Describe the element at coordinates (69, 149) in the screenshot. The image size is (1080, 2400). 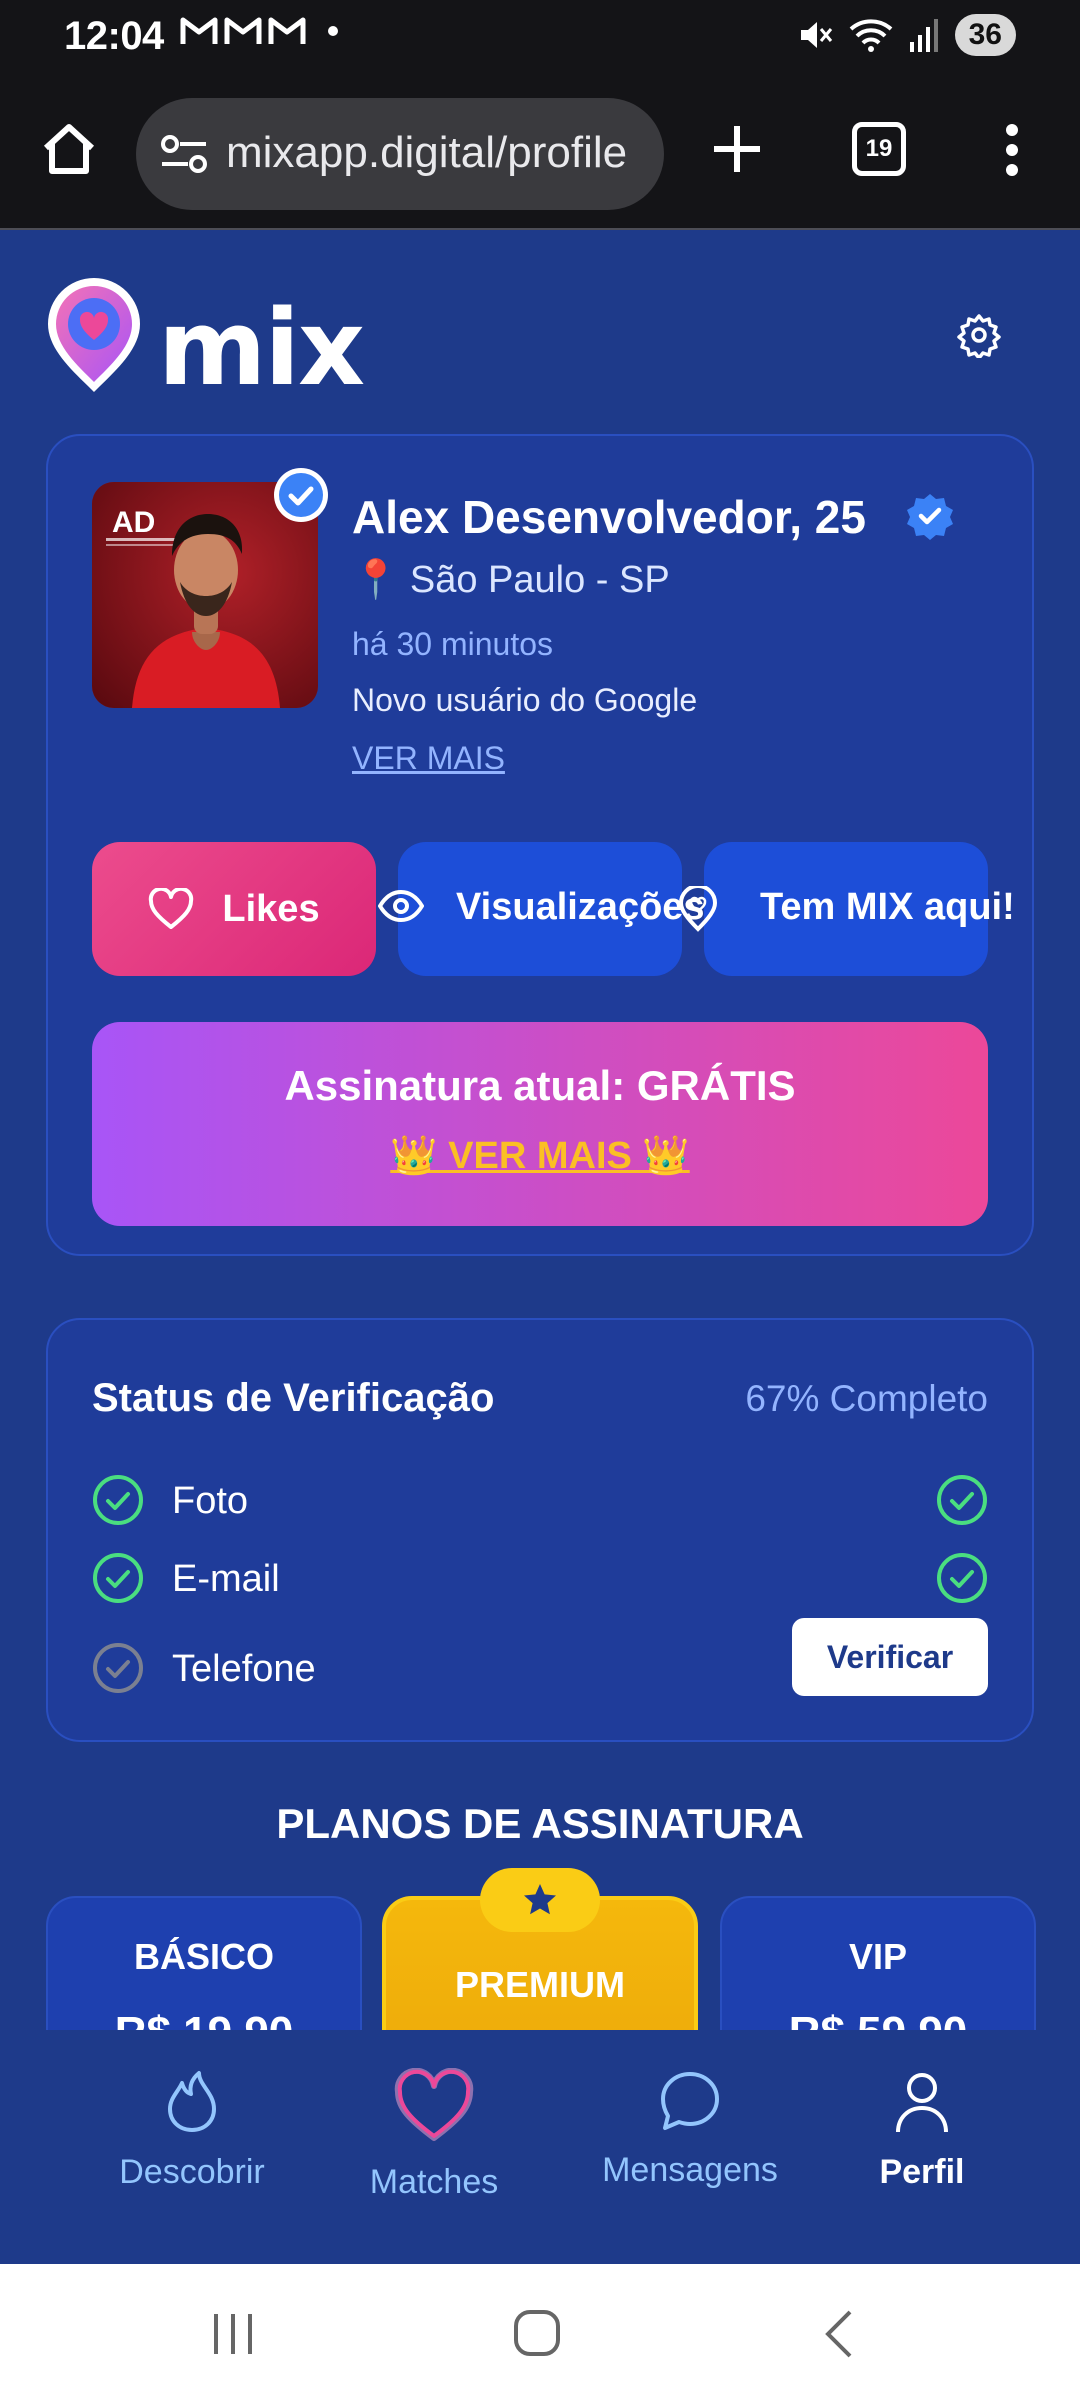
I see `home-icon` at that location.